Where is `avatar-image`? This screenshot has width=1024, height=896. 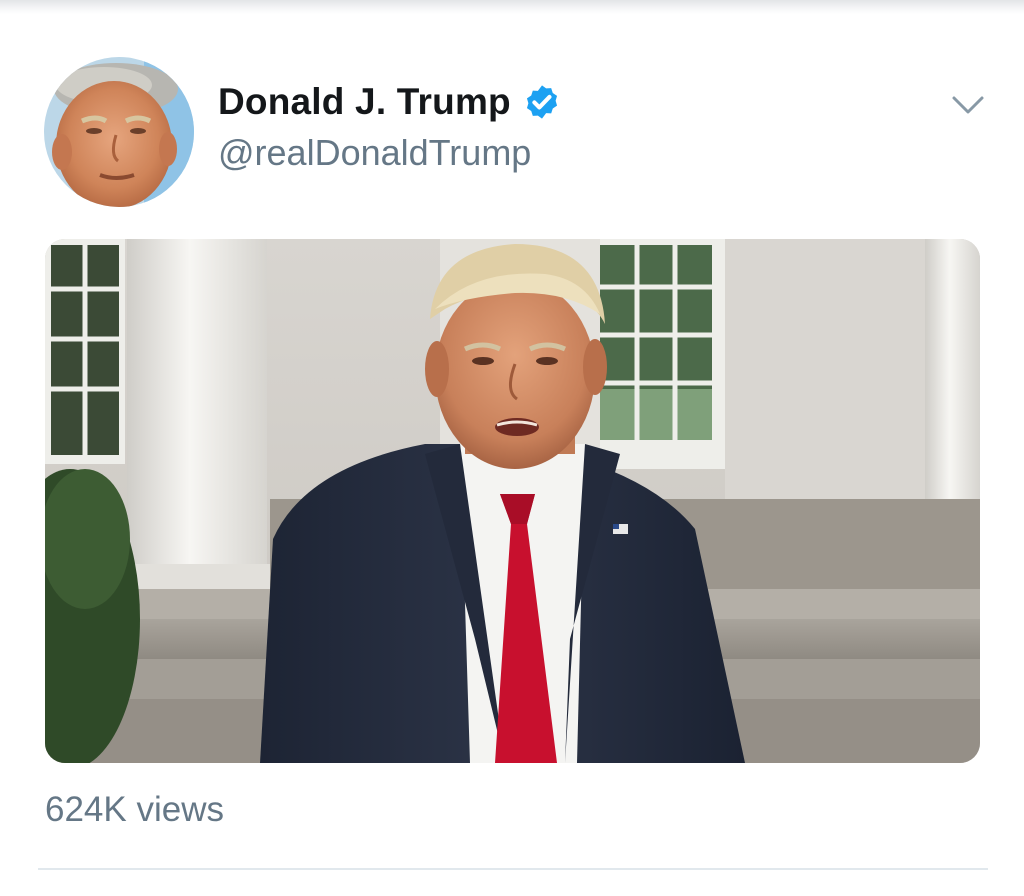
avatar-image is located at coordinates (119, 132).